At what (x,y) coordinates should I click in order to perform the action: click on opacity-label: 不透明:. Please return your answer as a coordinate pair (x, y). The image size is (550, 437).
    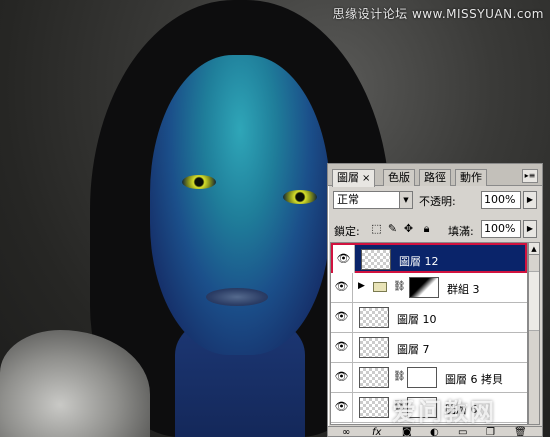
    Looking at the image, I should click on (437, 201).